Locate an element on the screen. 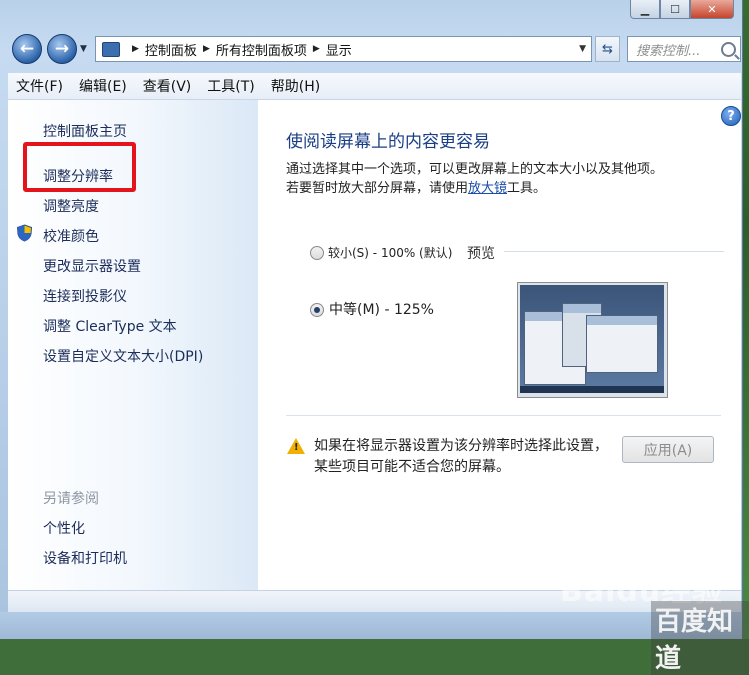 The width and height of the screenshot is (749, 675). menu-help: 帮助(H) is located at coordinates (295, 86).